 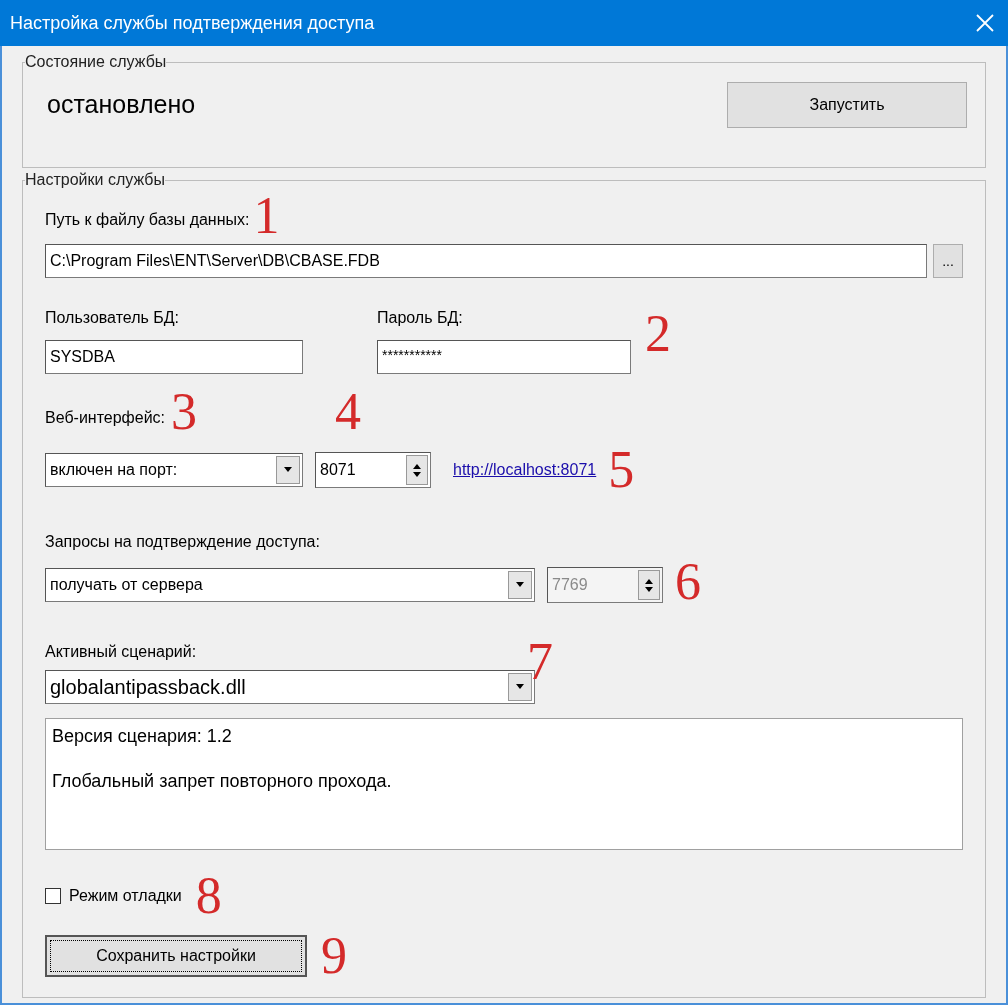 I want to click on field-label: Запросы на подтверждение доступа:, so click(x=183, y=542).